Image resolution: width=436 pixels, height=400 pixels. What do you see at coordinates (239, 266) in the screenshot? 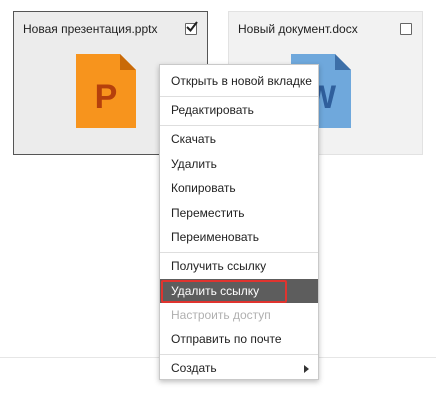
I see `menu-item-get-link: Получить ссылку` at bounding box center [239, 266].